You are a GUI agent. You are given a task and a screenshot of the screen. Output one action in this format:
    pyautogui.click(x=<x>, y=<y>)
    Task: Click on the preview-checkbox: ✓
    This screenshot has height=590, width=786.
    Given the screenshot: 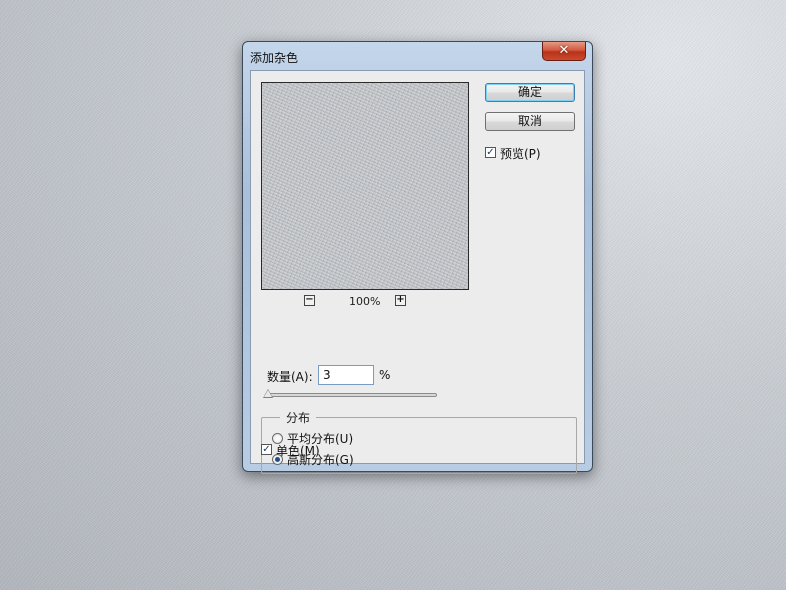 What is the action you would take?
    pyautogui.click(x=490, y=152)
    